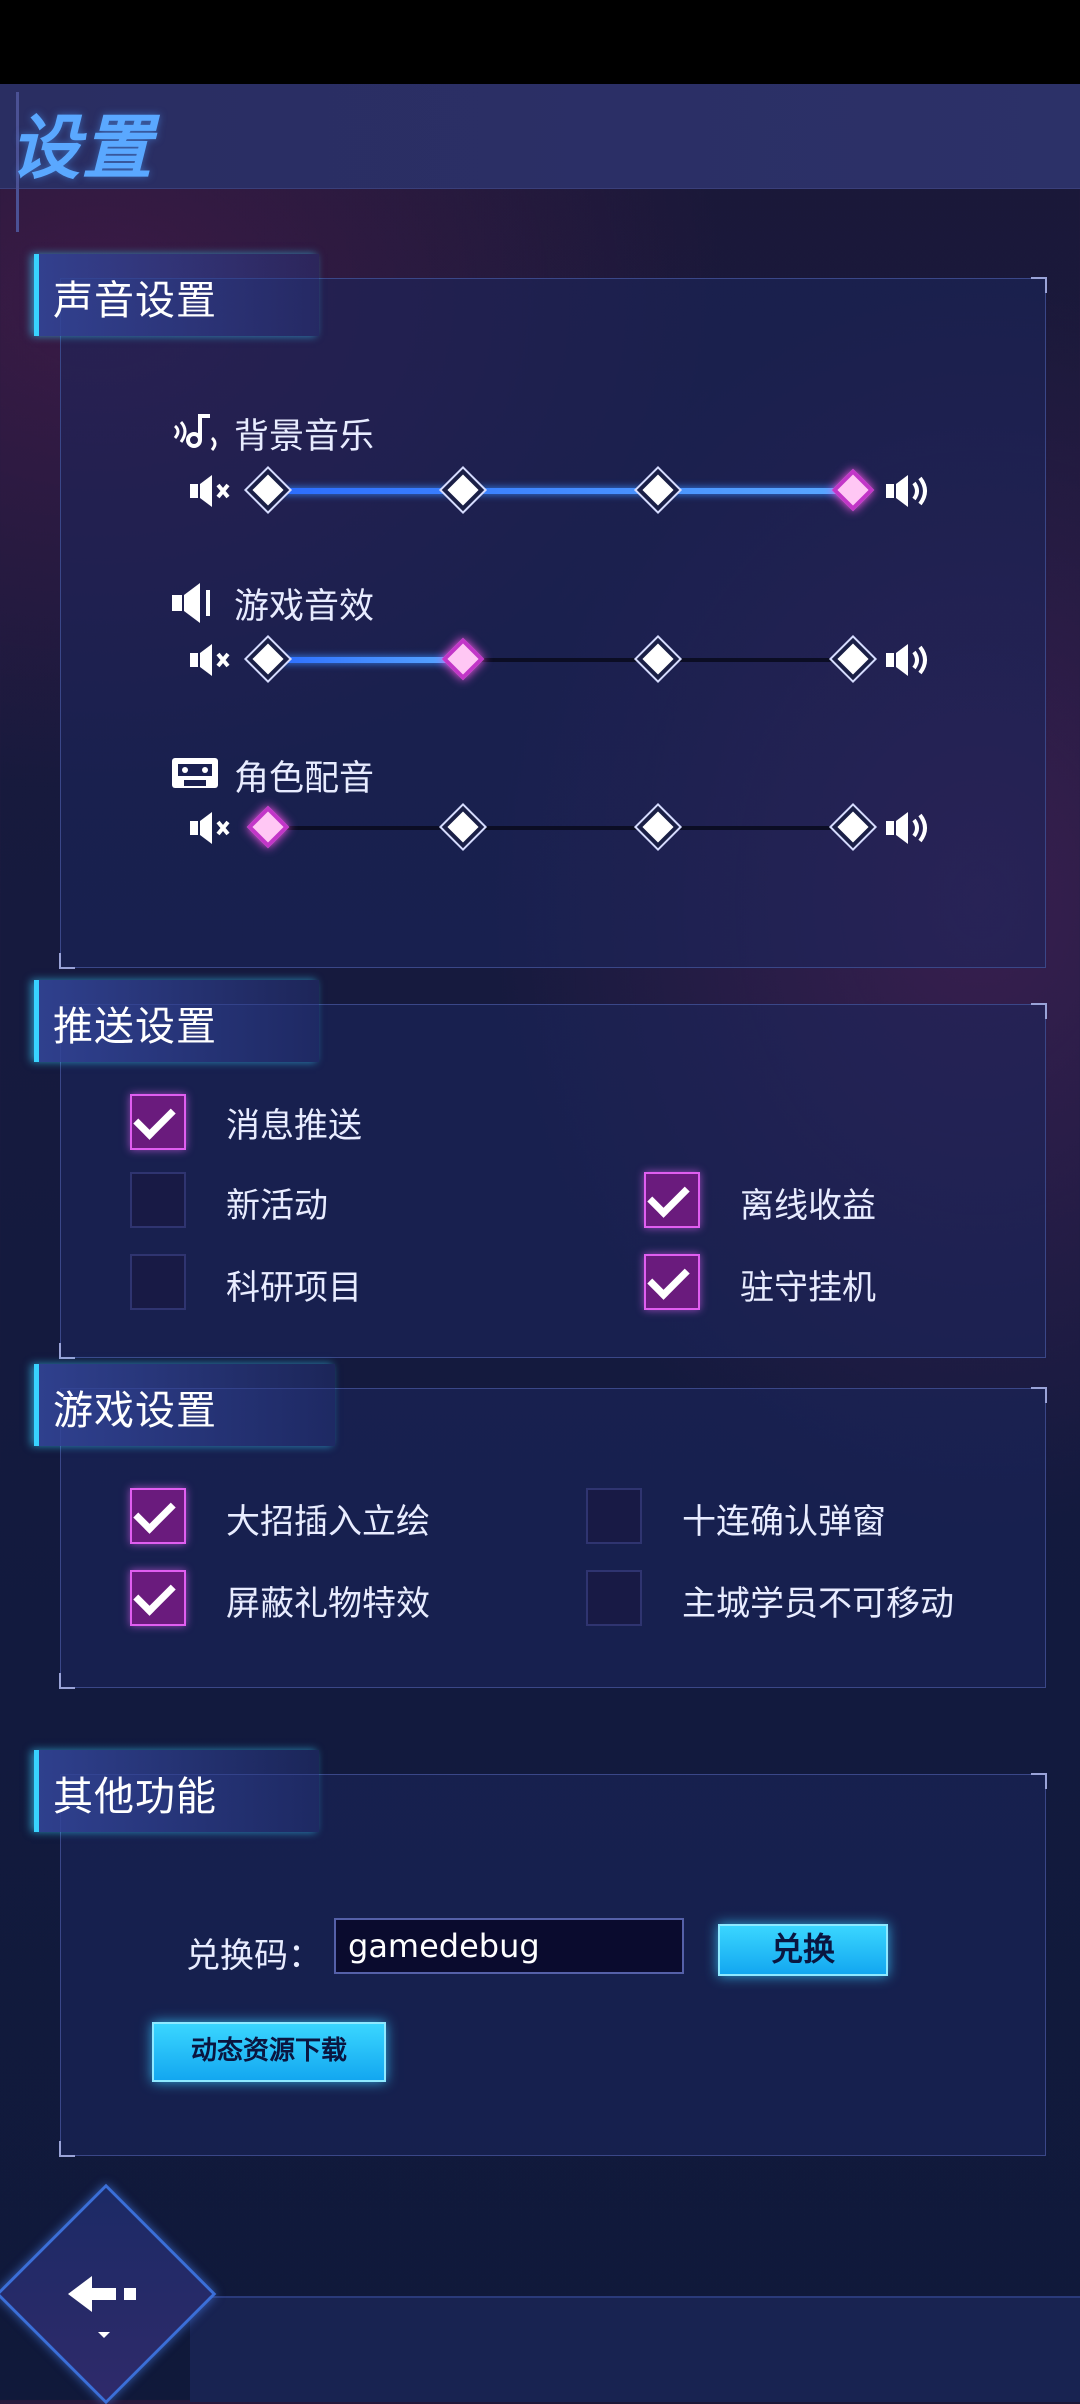 Image resolution: width=1080 pixels, height=2404 pixels. What do you see at coordinates (808, 1288) in the screenshot?
I see `checkbox-label: 驻守挂机` at bounding box center [808, 1288].